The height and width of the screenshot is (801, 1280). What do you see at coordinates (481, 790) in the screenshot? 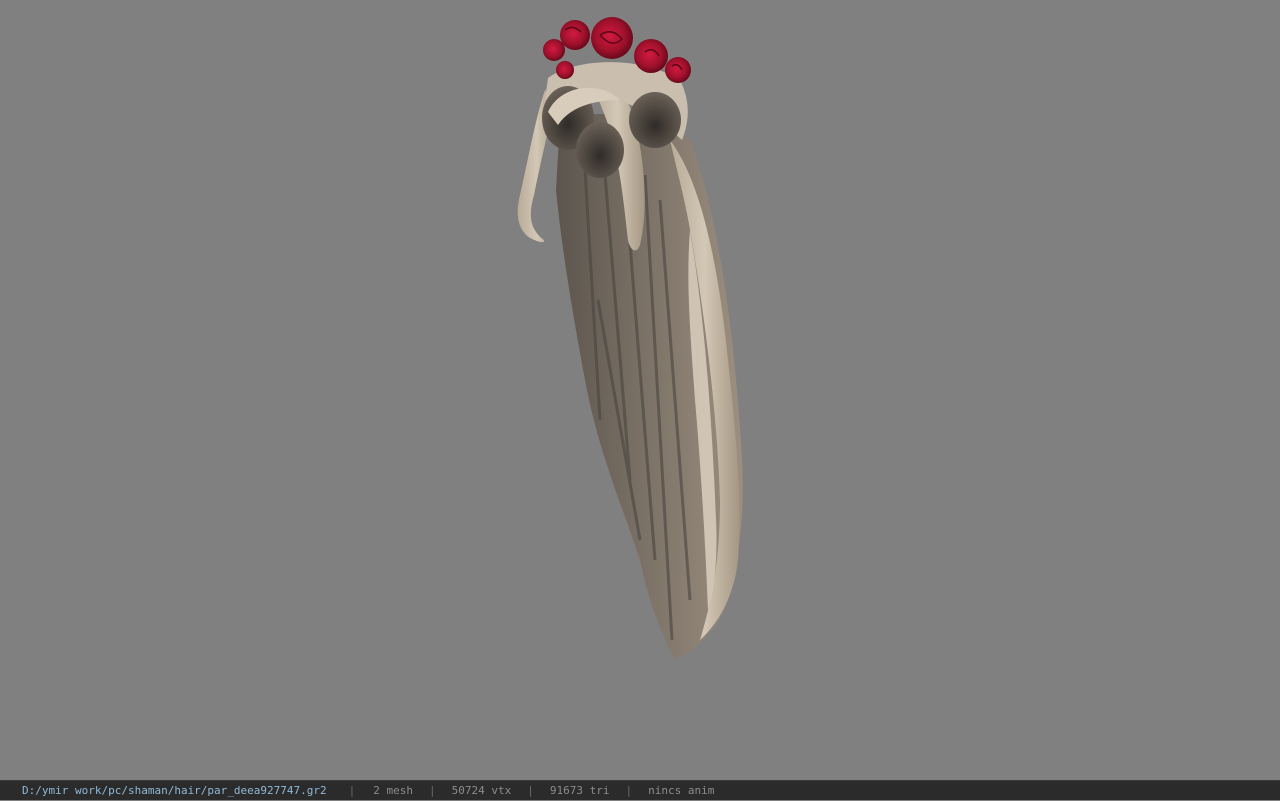
I see `status-vertex-count: 50724 vtx` at bounding box center [481, 790].